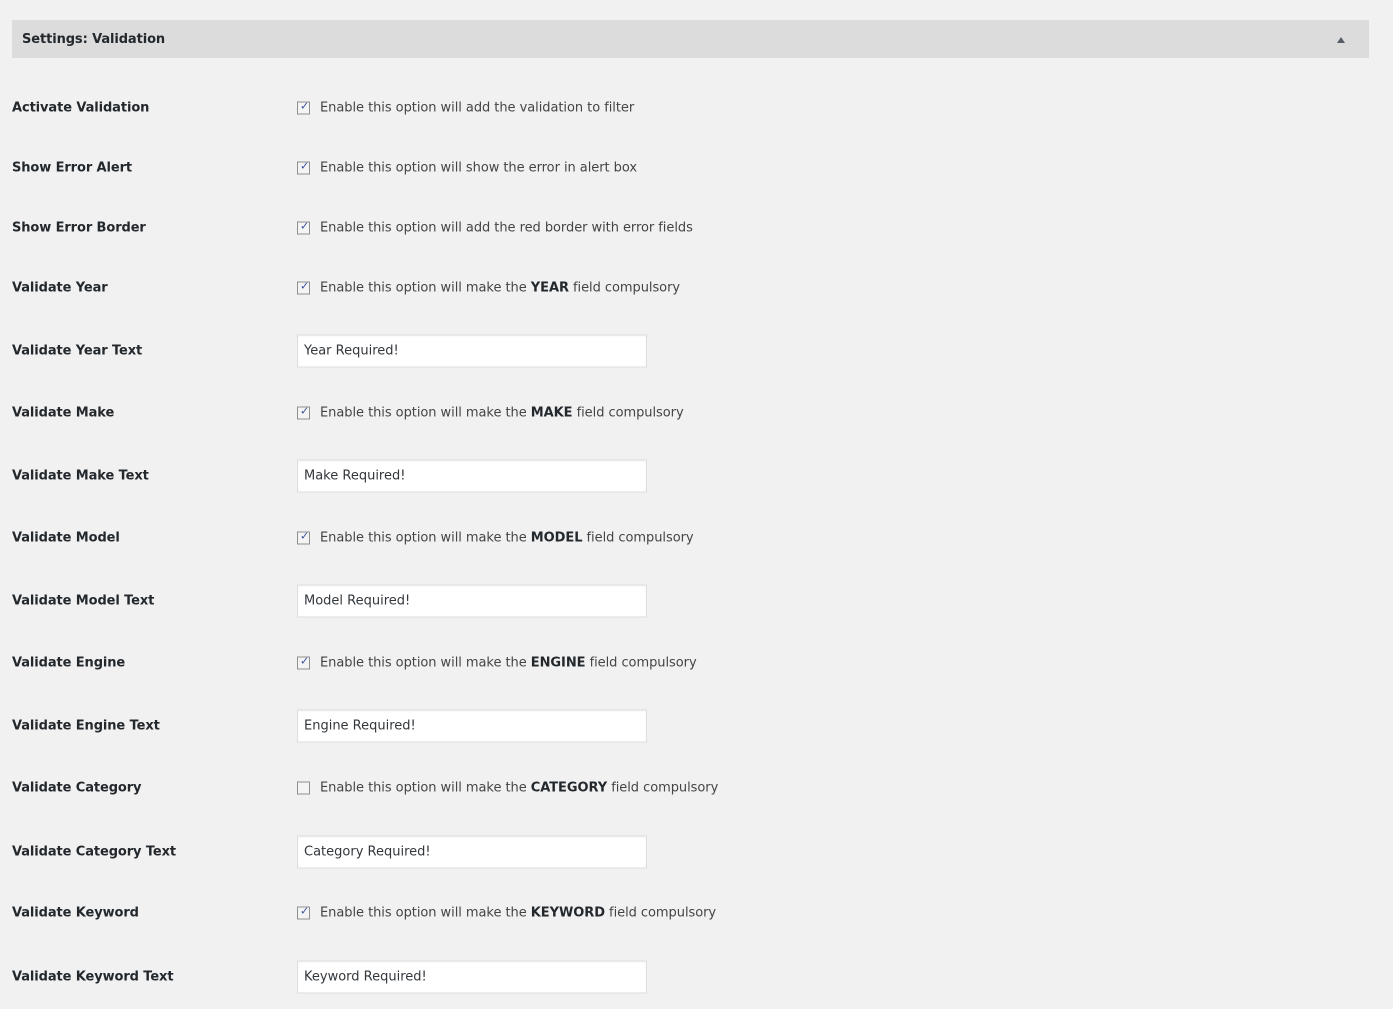 The height and width of the screenshot is (1009, 1393). What do you see at coordinates (472, 601) in the screenshot?
I see `validate-model-text-input` at bounding box center [472, 601].